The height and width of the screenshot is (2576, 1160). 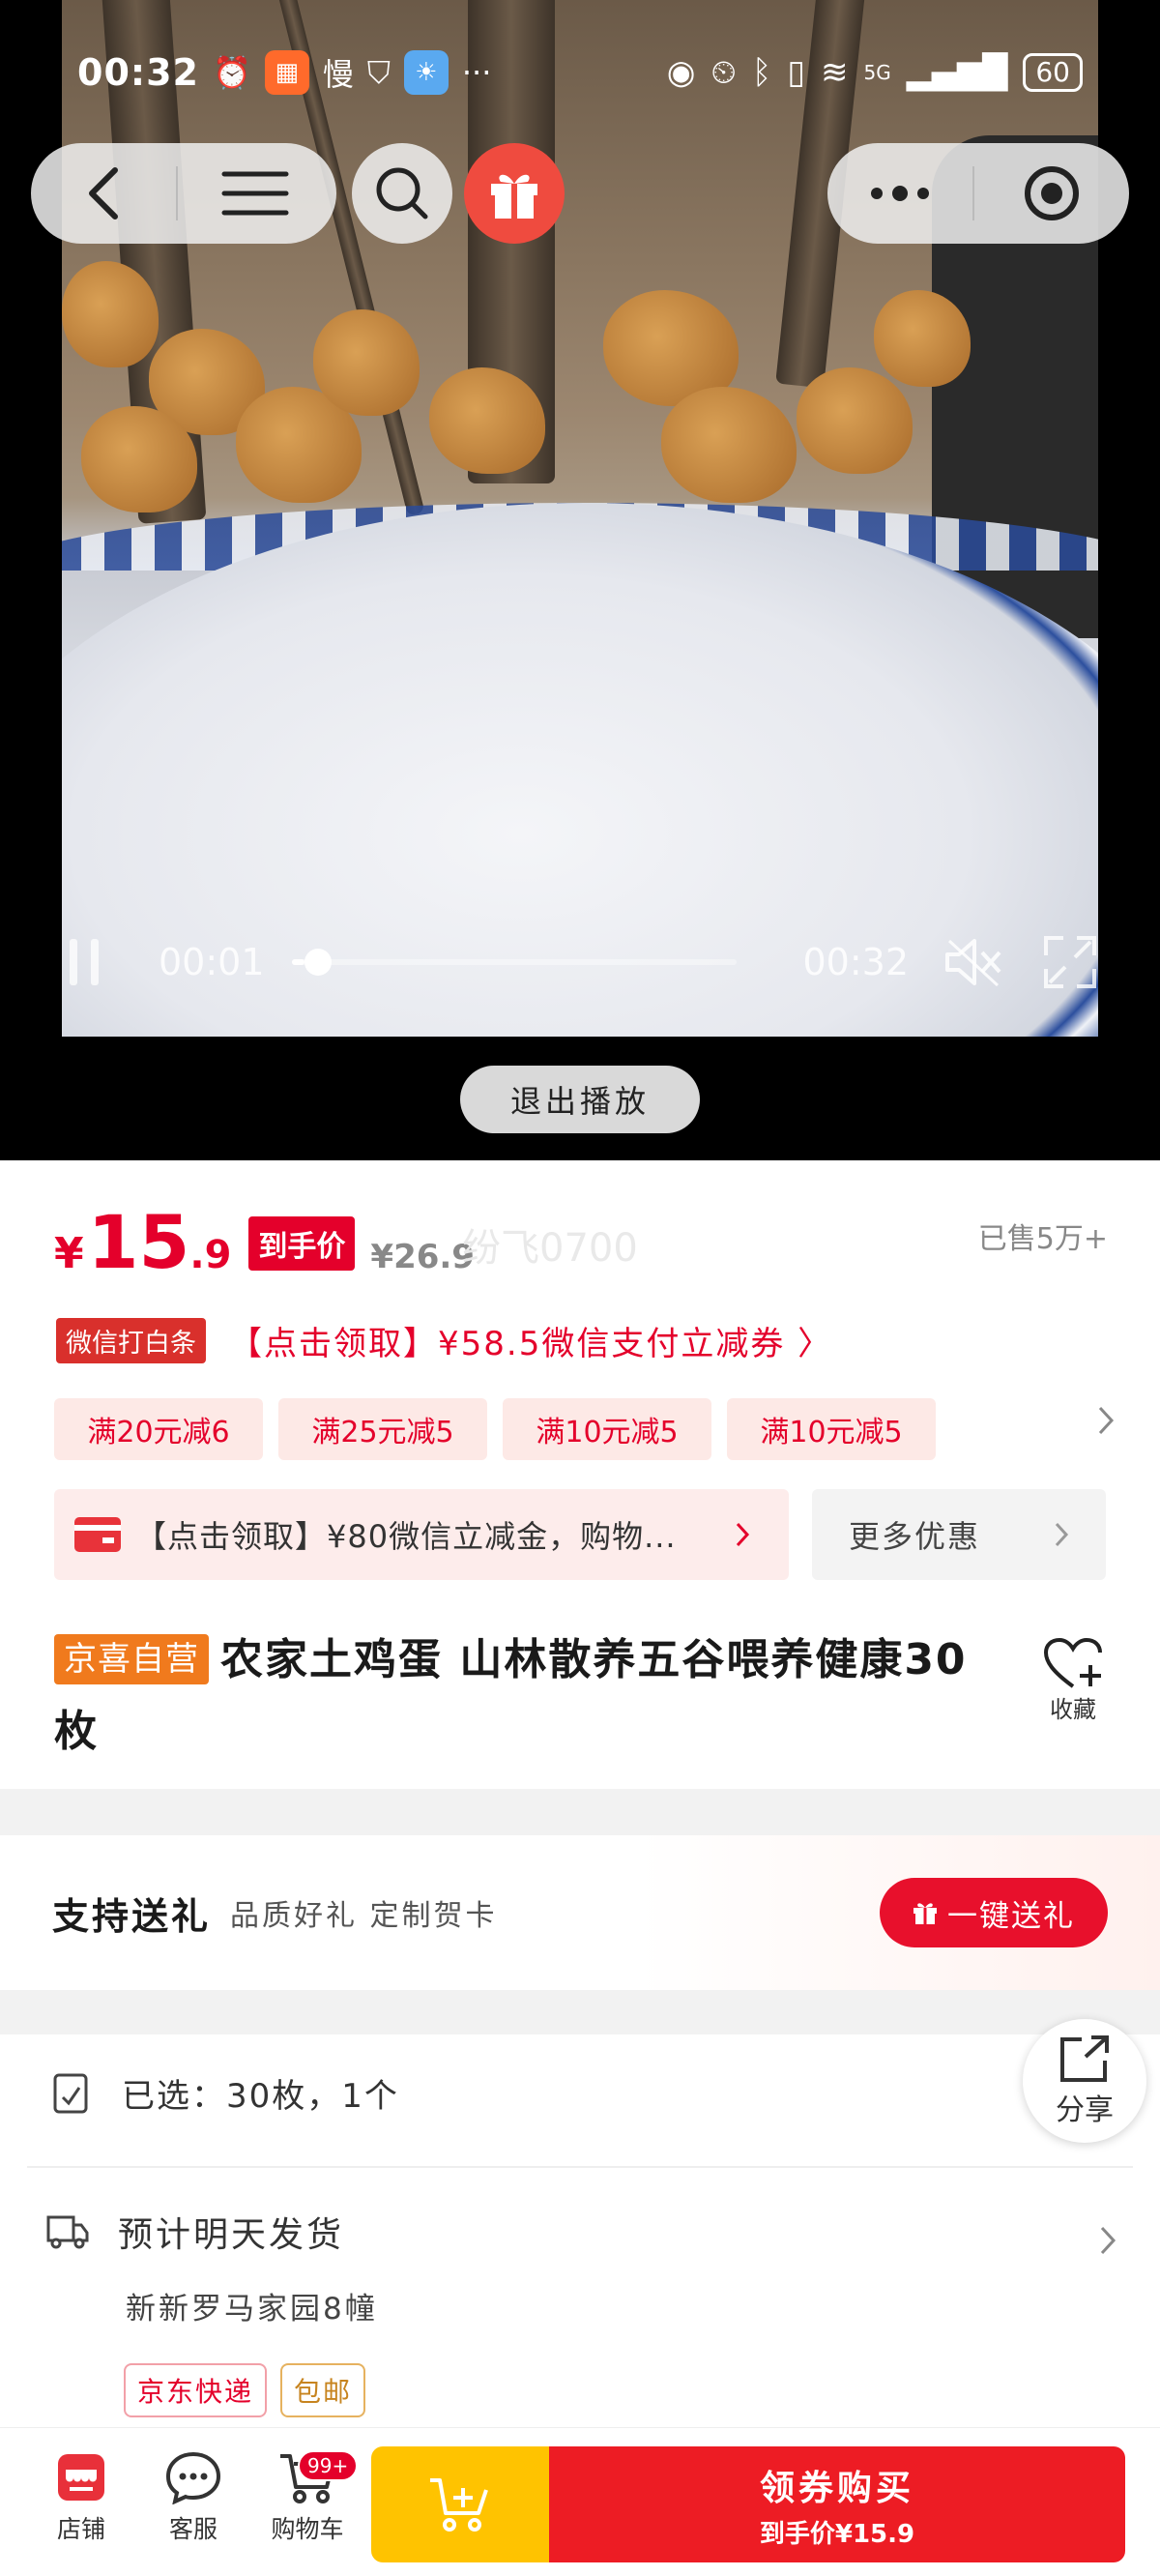 I want to click on send-gift-button: 一键送礼, so click(x=994, y=1912).